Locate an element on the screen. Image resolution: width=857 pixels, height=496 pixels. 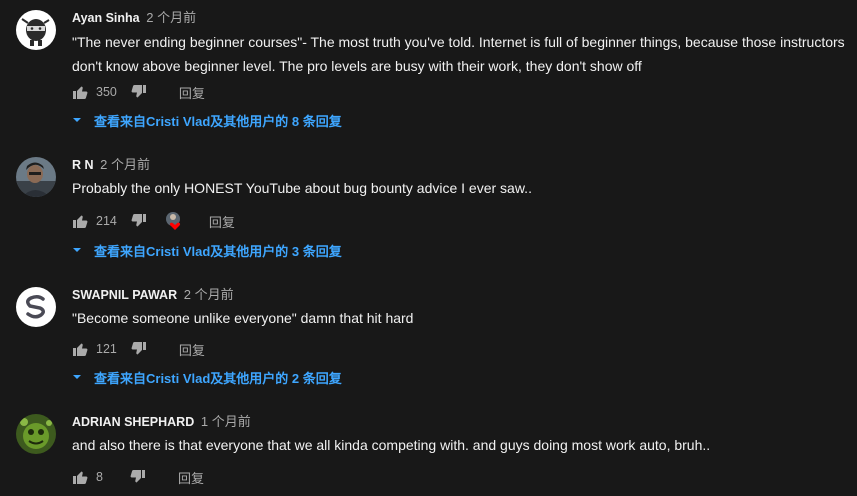
view-replies-button: 查看来自Cristi Vlad及其他用户的 8 条回复 is located at coordinates (207, 120).